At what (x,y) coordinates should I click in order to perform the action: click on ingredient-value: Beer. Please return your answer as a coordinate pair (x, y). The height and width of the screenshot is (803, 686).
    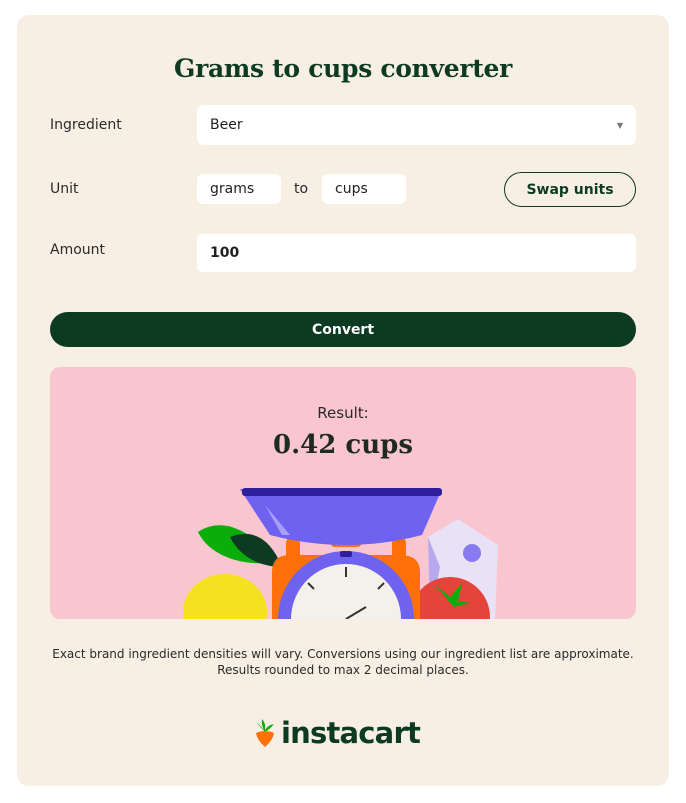
    Looking at the image, I should click on (226, 125).